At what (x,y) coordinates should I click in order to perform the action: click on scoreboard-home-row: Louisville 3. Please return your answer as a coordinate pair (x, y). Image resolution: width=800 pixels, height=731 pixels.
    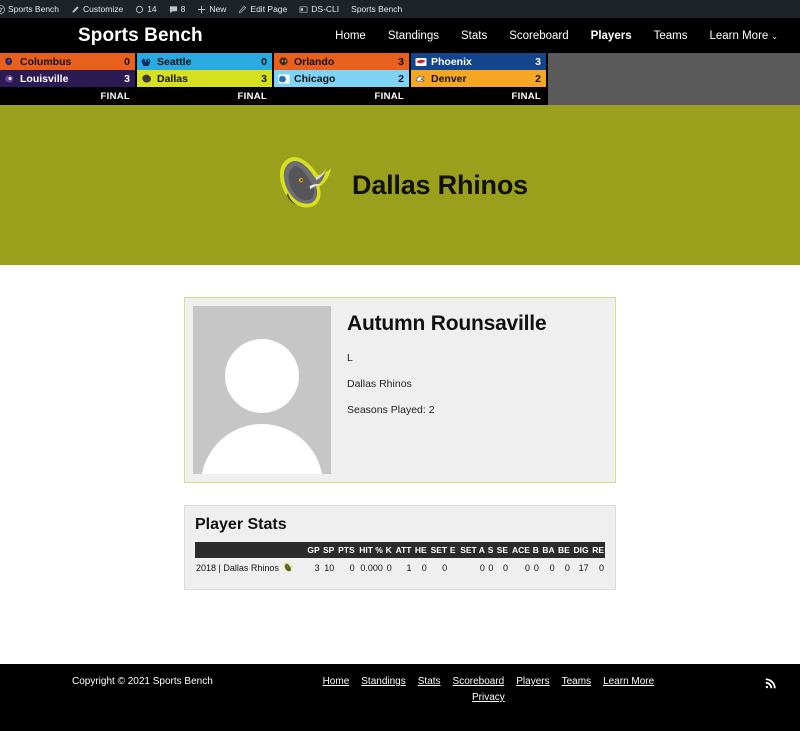
    Looking at the image, I should click on (67, 78).